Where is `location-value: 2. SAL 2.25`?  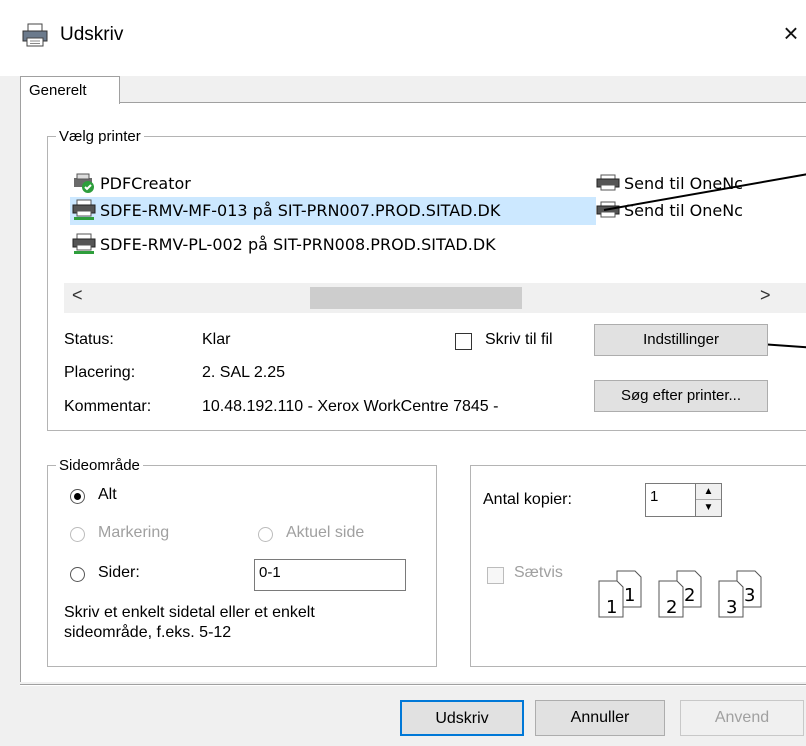 location-value: 2. SAL 2.25 is located at coordinates (244, 372).